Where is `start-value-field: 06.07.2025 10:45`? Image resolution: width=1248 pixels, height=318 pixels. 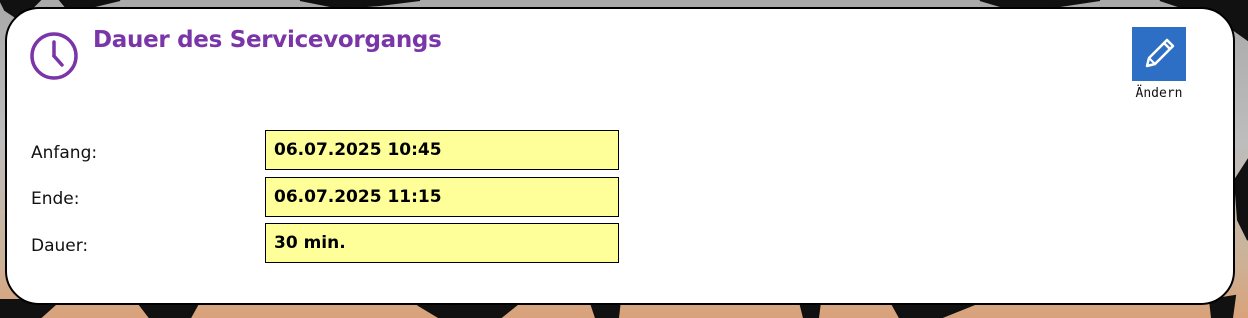 start-value-field: 06.07.2025 10:45 is located at coordinates (442, 150).